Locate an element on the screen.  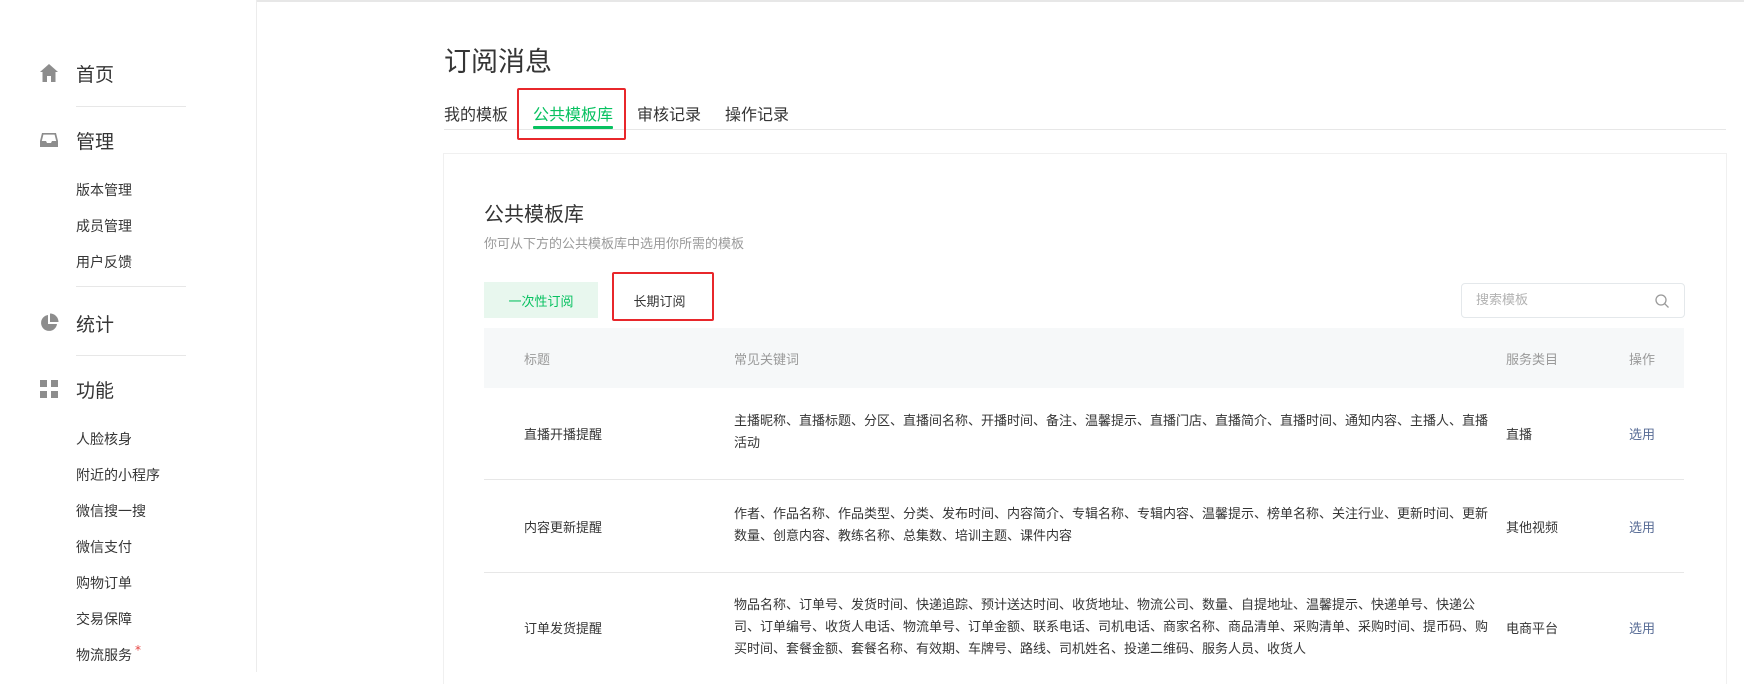
row-category: 其他视频 is located at coordinates (1532, 528).